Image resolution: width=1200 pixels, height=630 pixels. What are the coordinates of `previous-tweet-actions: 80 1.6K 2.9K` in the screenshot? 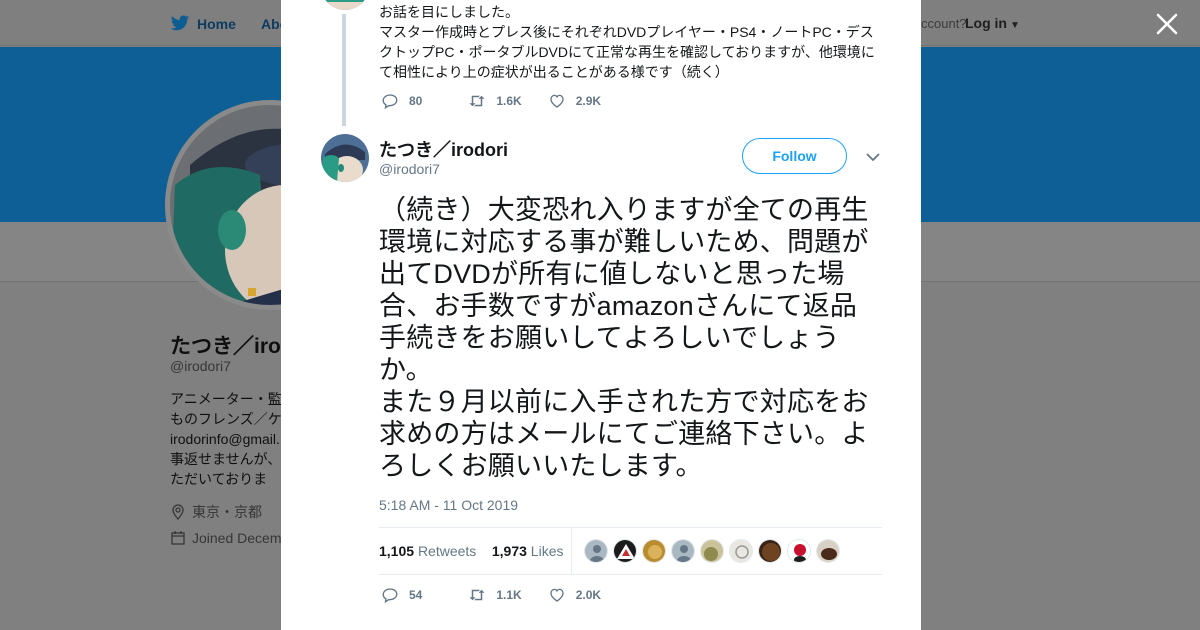 It's located at (504, 101).